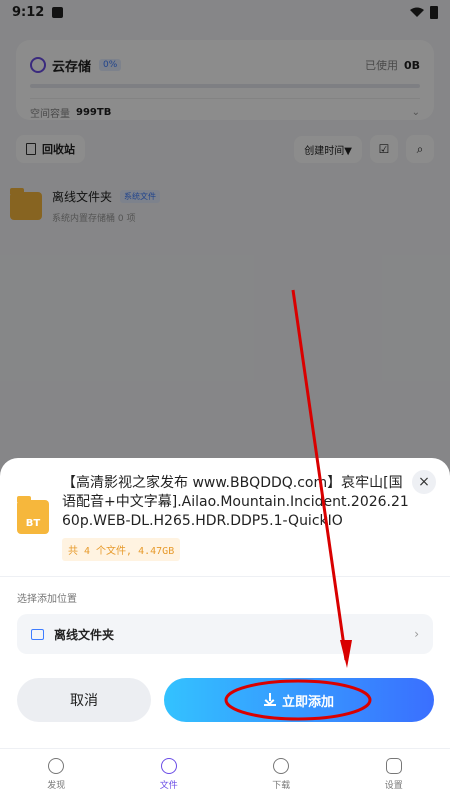 The image size is (450, 800). Describe the element at coordinates (307, 702) in the screenshot. I see `add-now-label: 立即添加` at that location.